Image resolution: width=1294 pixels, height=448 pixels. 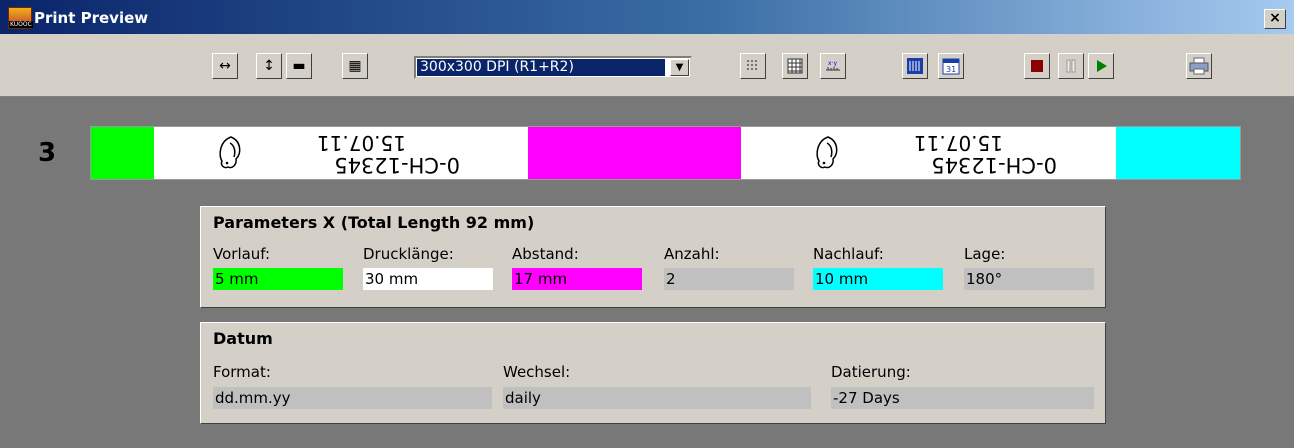 What do you see at coordinates (541, 67) in the screenshot?
I see `dpi-select-value: 300x300 DPI (R1+R2)` at bounding box center [541, 67].